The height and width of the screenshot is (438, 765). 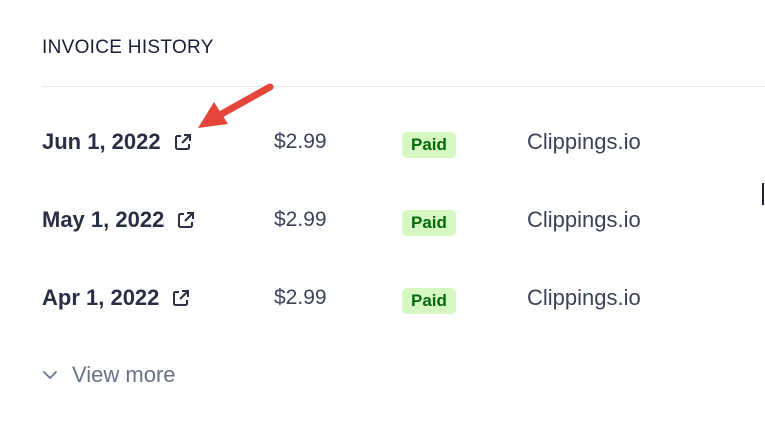 I want to click on section-title: INVOICE HISTORY, so click(x=128, y=47).